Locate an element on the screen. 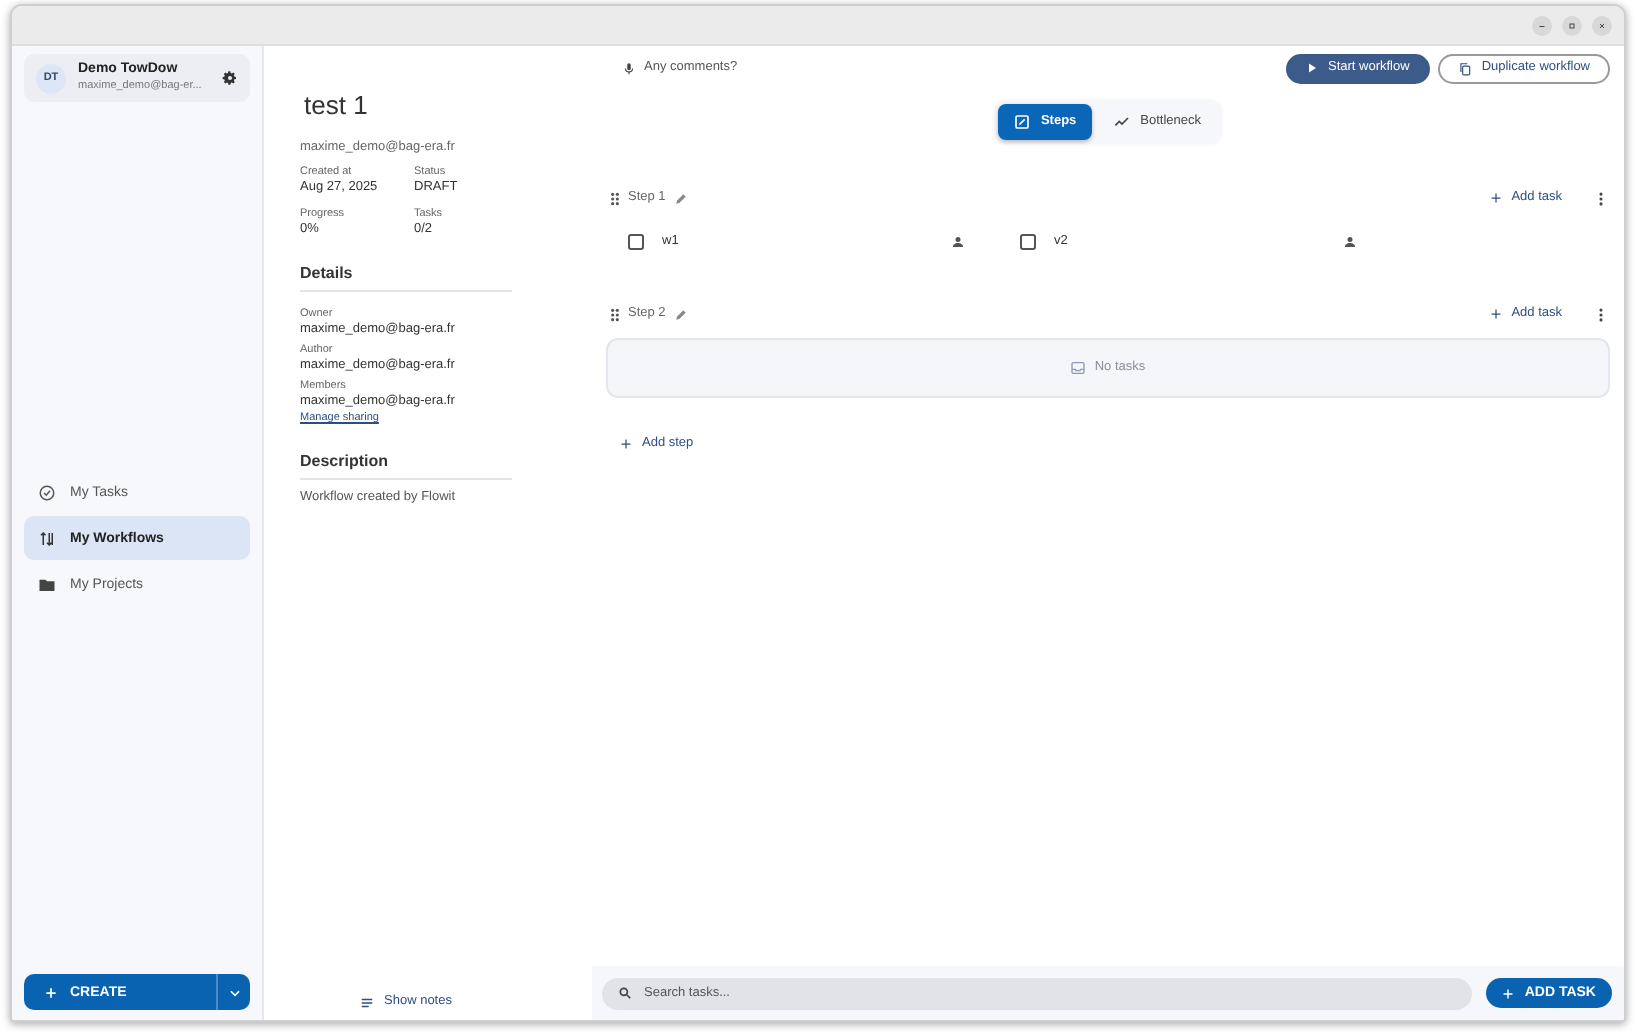  copy-icon is located at coordinates (1464, 68).